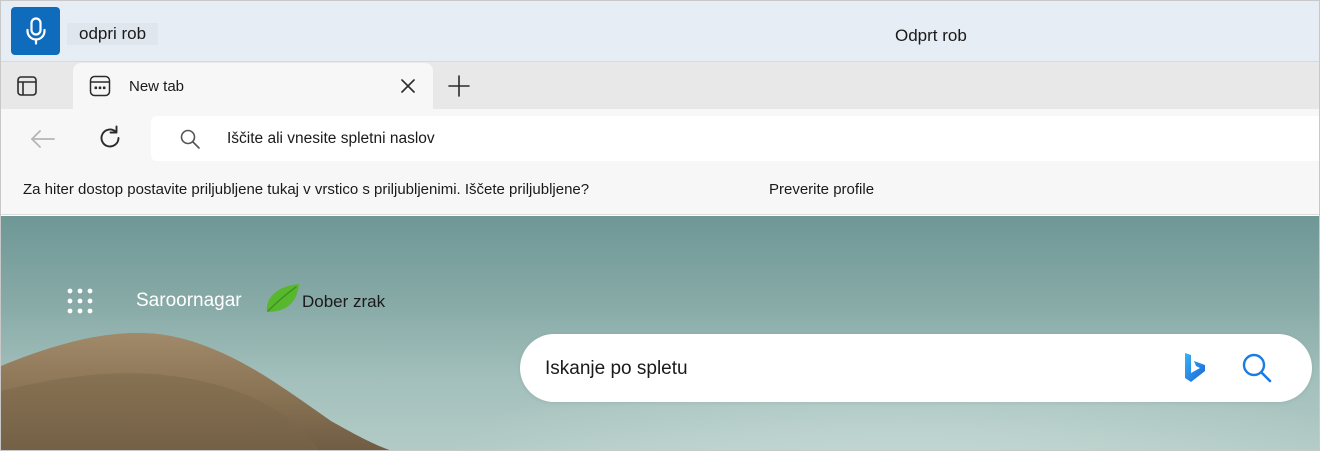  What do you see at coordinates (1195, 368) in the screenshot?
I see `bing-icon` at bounding box center [1195, 368].